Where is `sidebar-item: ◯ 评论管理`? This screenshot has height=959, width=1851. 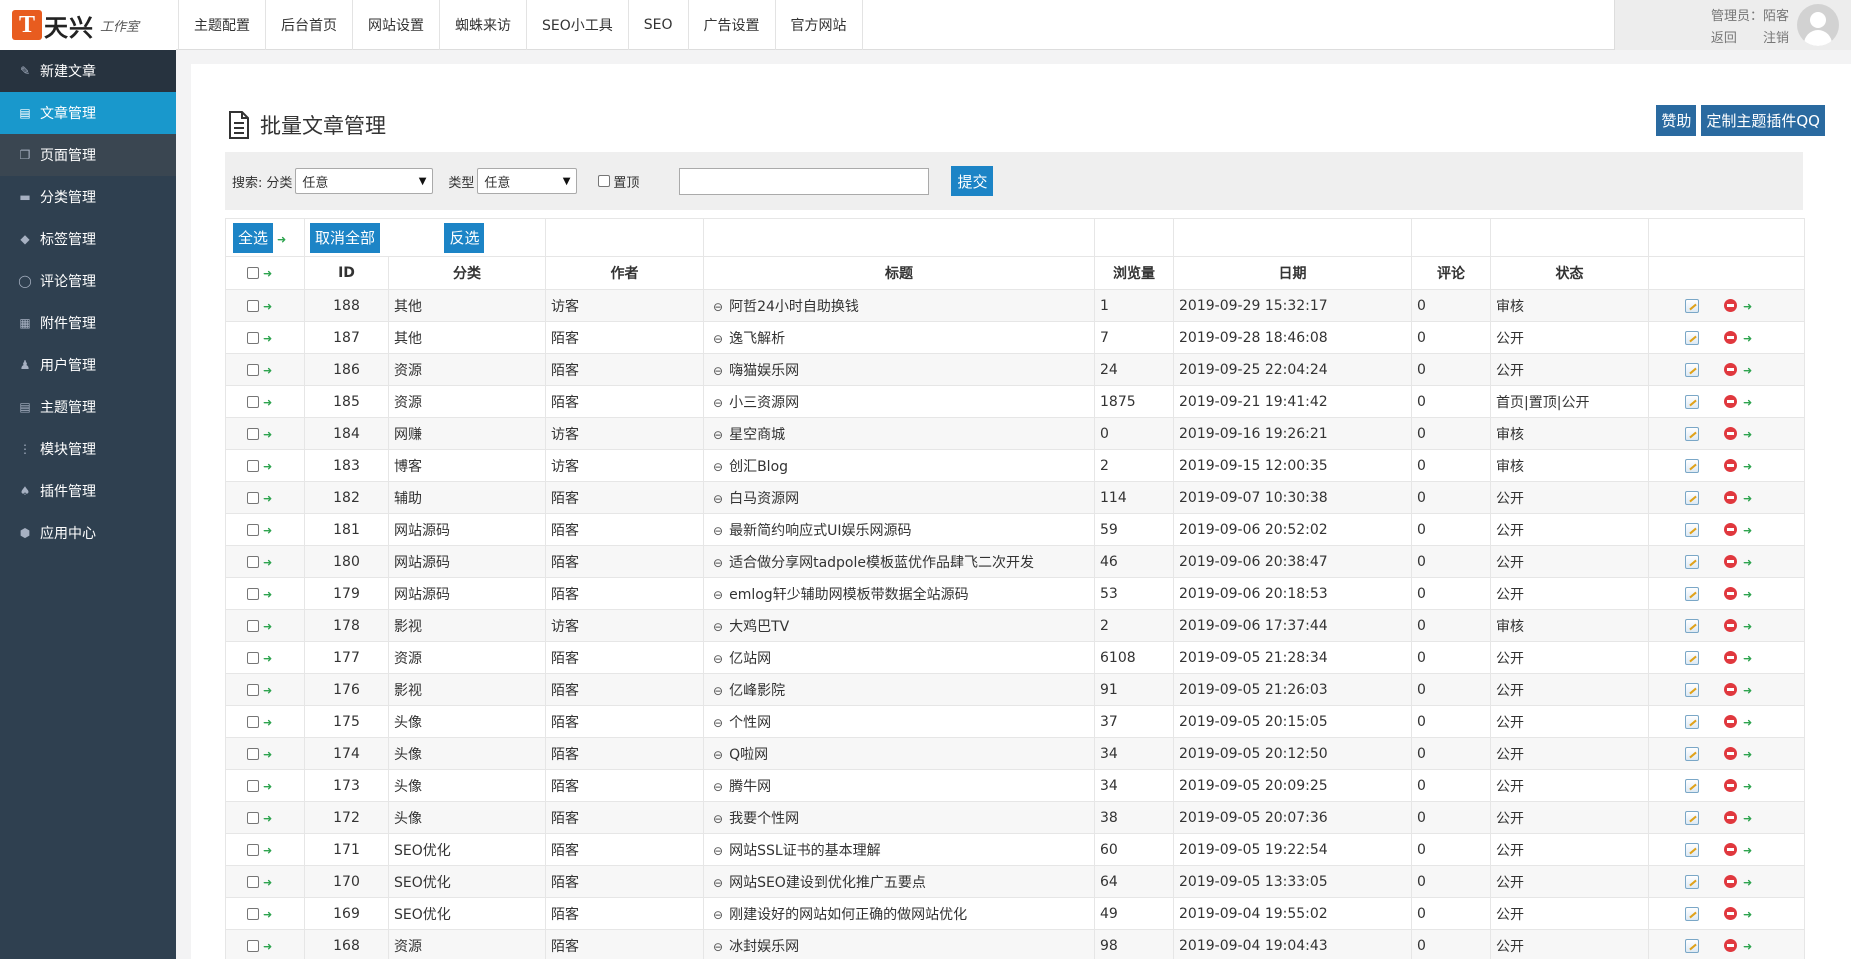
sidebar-item: ◯ 评论管理 is located at coordinates (88, 281).